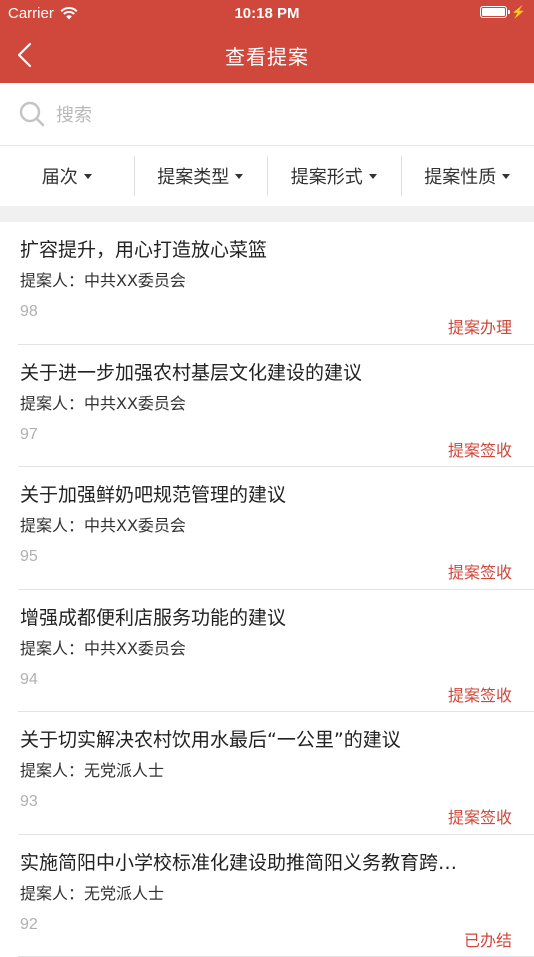  I want to click on proposal-title: 关于切实解决农村饮用水最后“一公里”的建议, so click(265, 738).